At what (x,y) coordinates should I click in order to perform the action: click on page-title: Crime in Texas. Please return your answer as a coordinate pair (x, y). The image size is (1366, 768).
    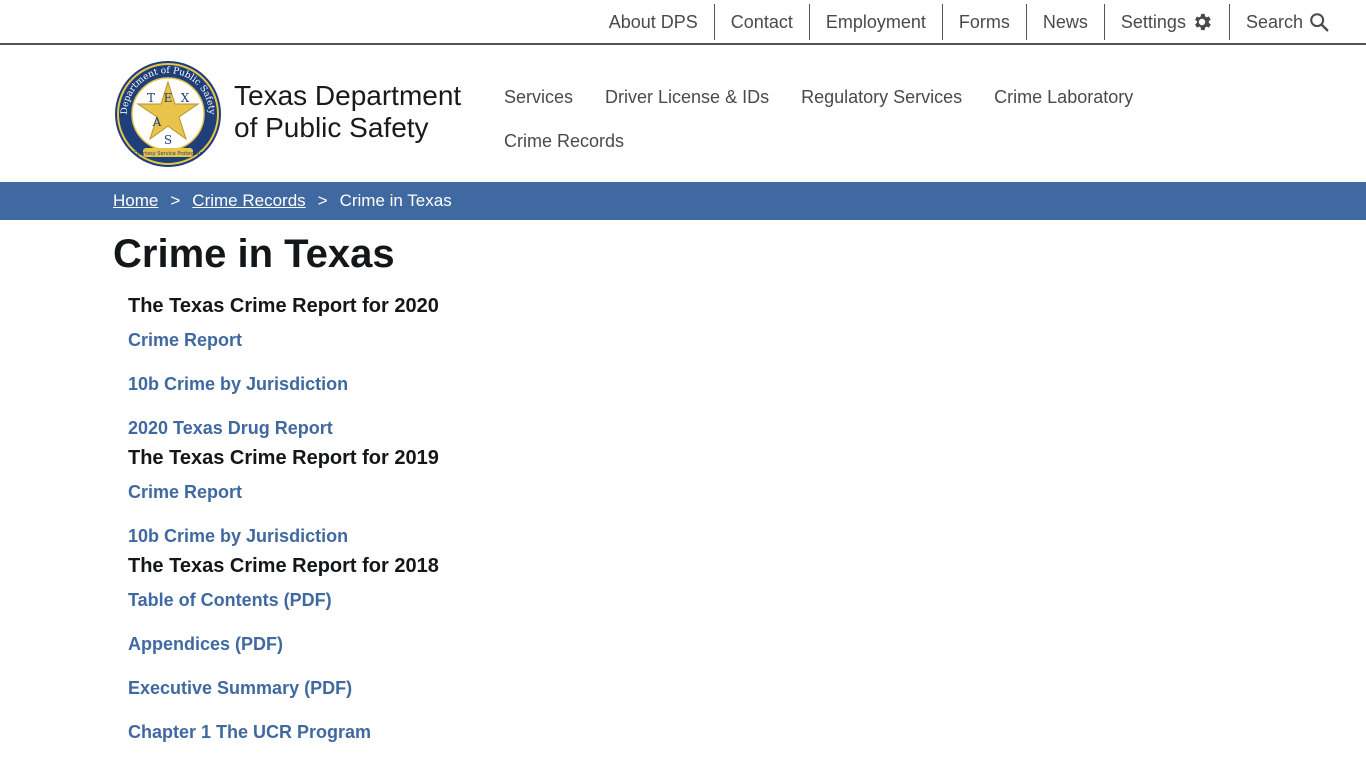
    Looking at the image, I should click on (254, 254).